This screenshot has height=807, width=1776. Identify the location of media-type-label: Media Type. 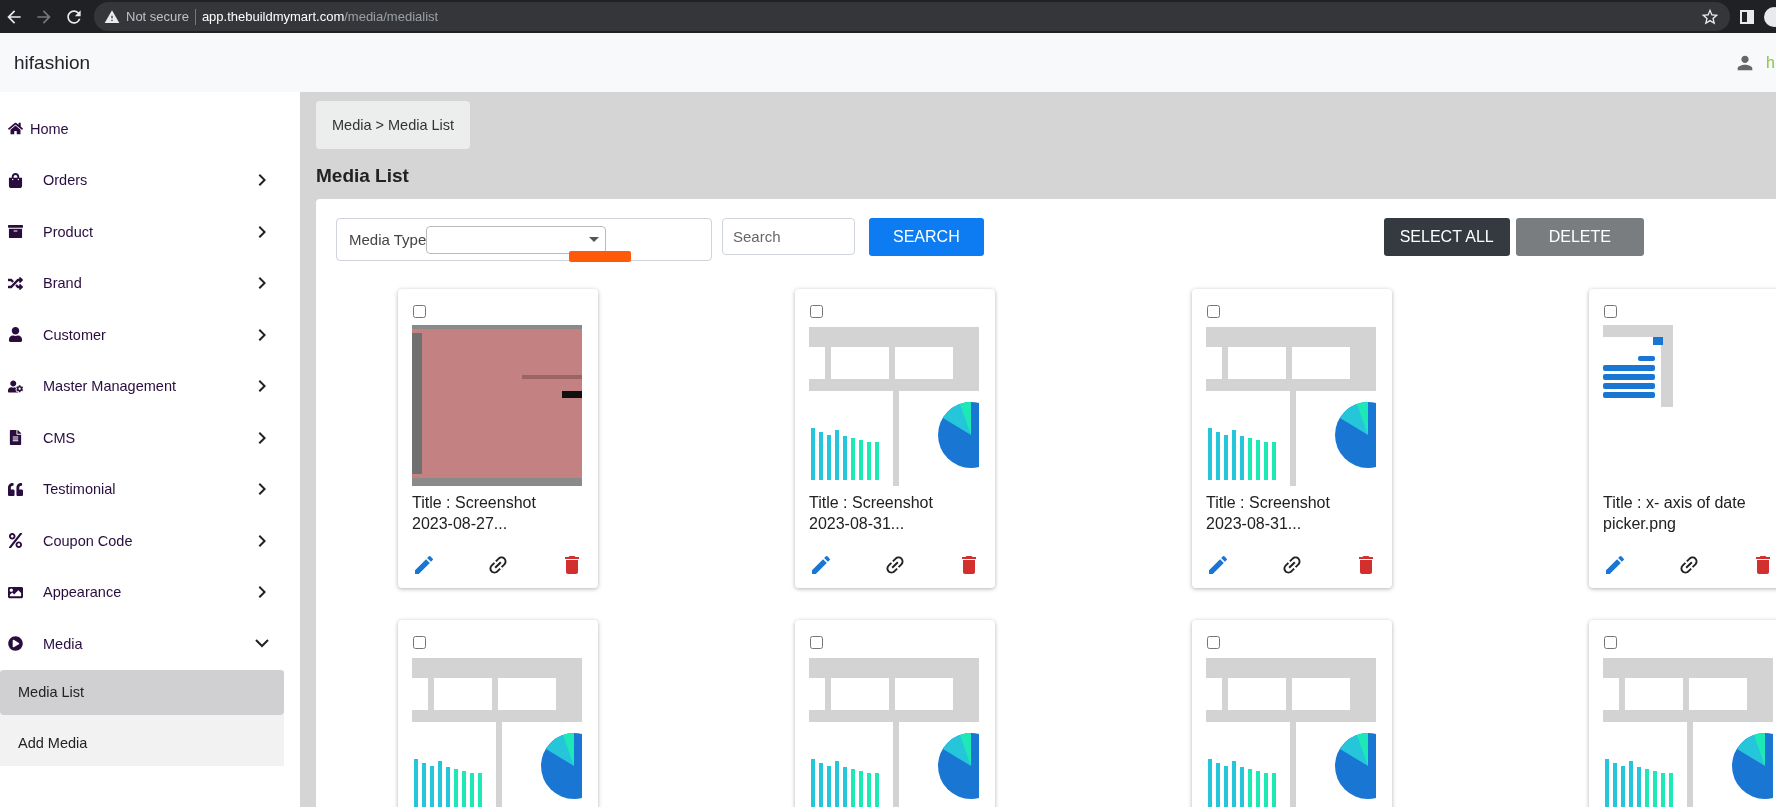
(388, 239).